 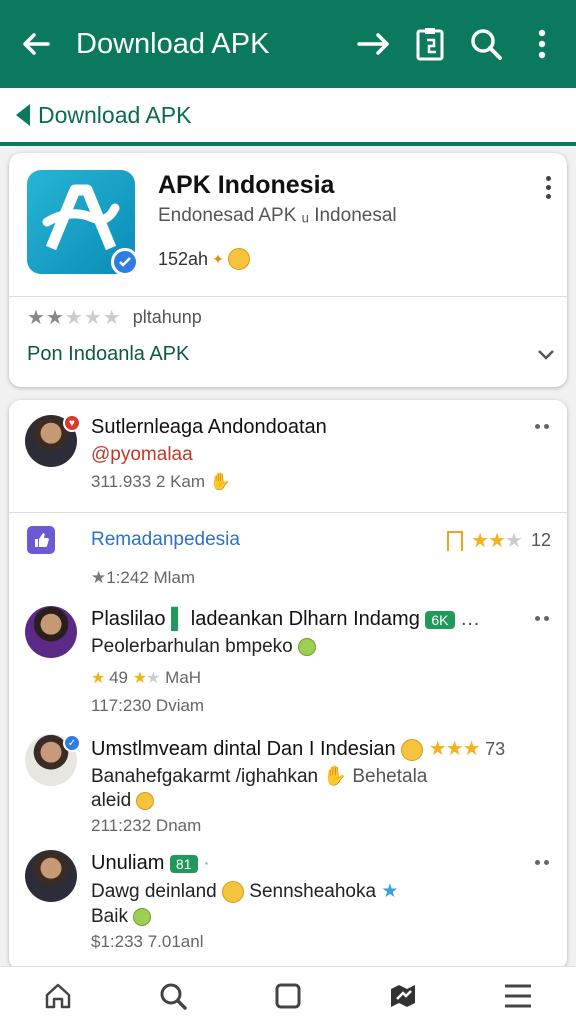 What do you see at coordinates (288, 296) in the screenshot?
I see `divider` at bounding box center [288, 296].